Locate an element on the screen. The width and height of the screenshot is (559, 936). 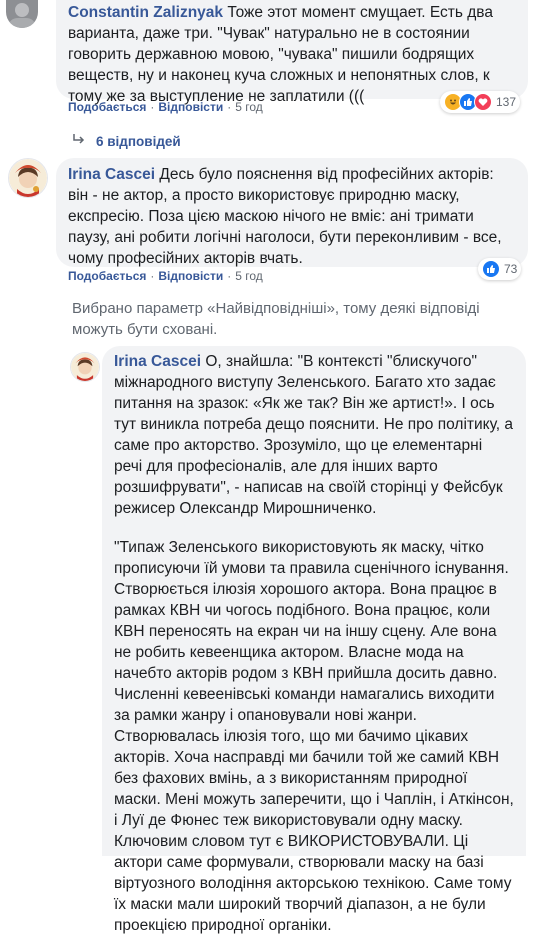
reaction-count: 137 is located at coordinates (506, 102).